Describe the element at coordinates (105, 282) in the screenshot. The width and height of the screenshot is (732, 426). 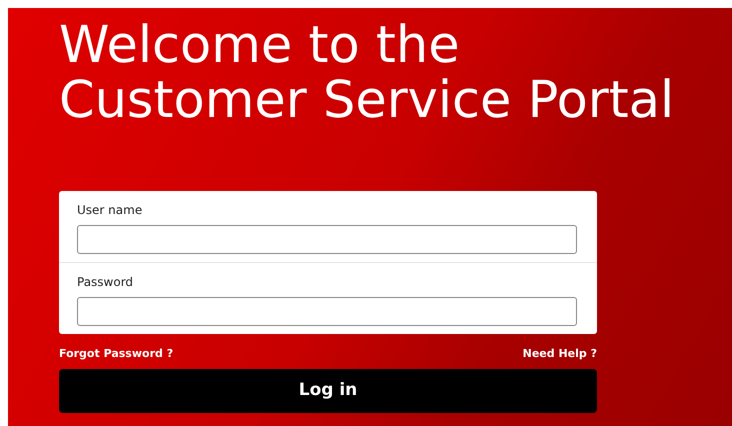
I see `field-label: Password` at that location.